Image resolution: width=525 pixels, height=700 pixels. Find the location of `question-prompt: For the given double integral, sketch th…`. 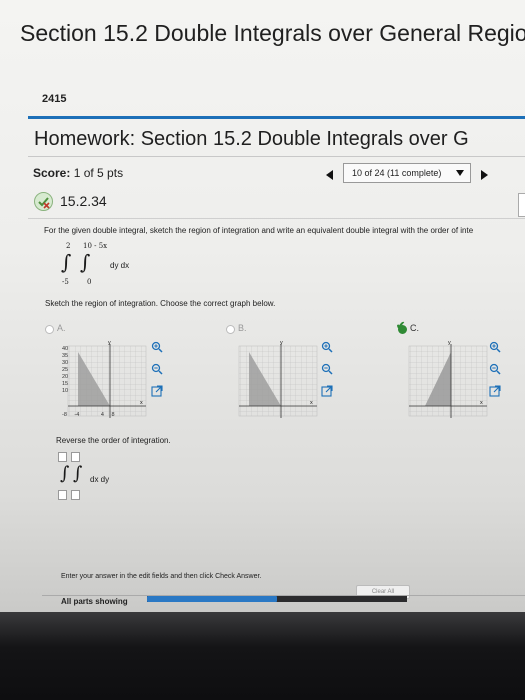

question-prompt: For the given double integral, sketch th… is located at coordinates (259, 230).